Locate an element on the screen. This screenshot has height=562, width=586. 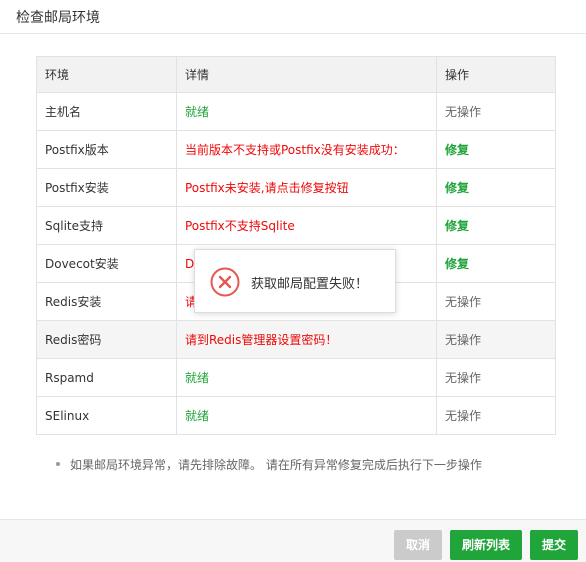
env-name: Rspamd is located at coordinates (106, 377).